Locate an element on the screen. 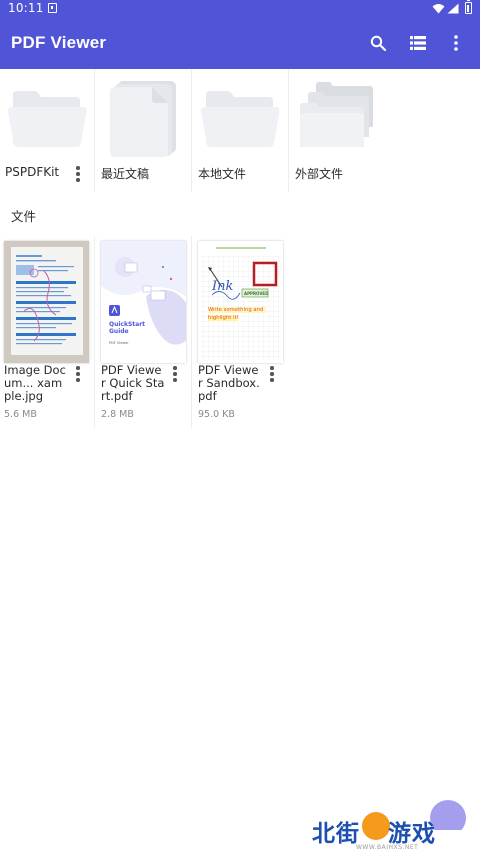 Image resolution: width=480 pixels, height=857 pixels. folder-pspdfkit: PSPDFKit is located at coordinates (48, 130).